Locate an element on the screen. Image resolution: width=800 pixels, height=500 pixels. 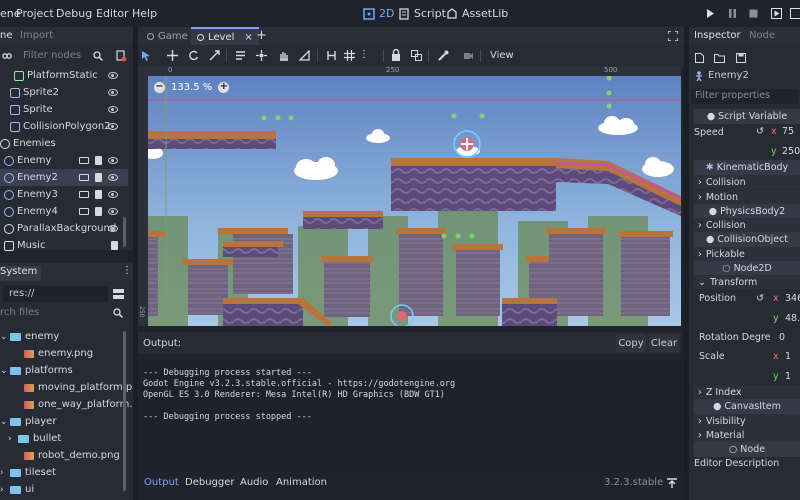
play-icon is located at coordinates (710, 13).